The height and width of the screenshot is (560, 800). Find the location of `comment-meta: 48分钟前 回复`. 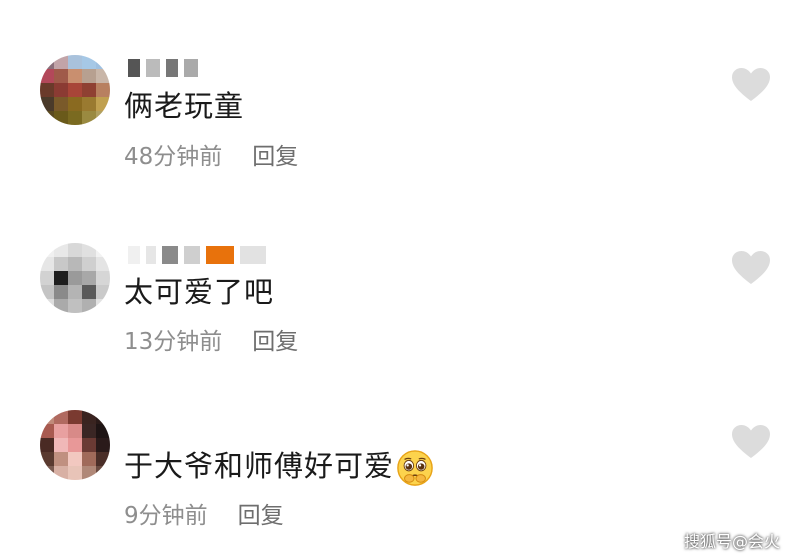

comment-meta: 48分钟前 回复 is located at coordinates (211, 157).